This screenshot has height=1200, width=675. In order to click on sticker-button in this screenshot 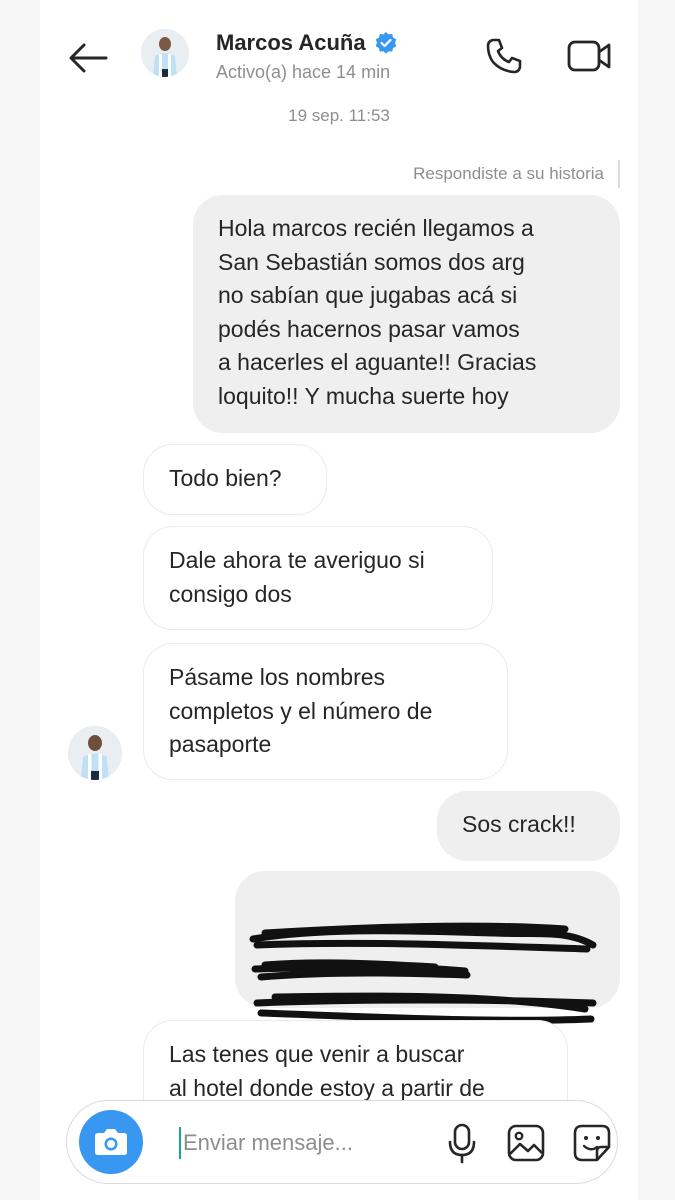, I will do `click(592, 1143)`.